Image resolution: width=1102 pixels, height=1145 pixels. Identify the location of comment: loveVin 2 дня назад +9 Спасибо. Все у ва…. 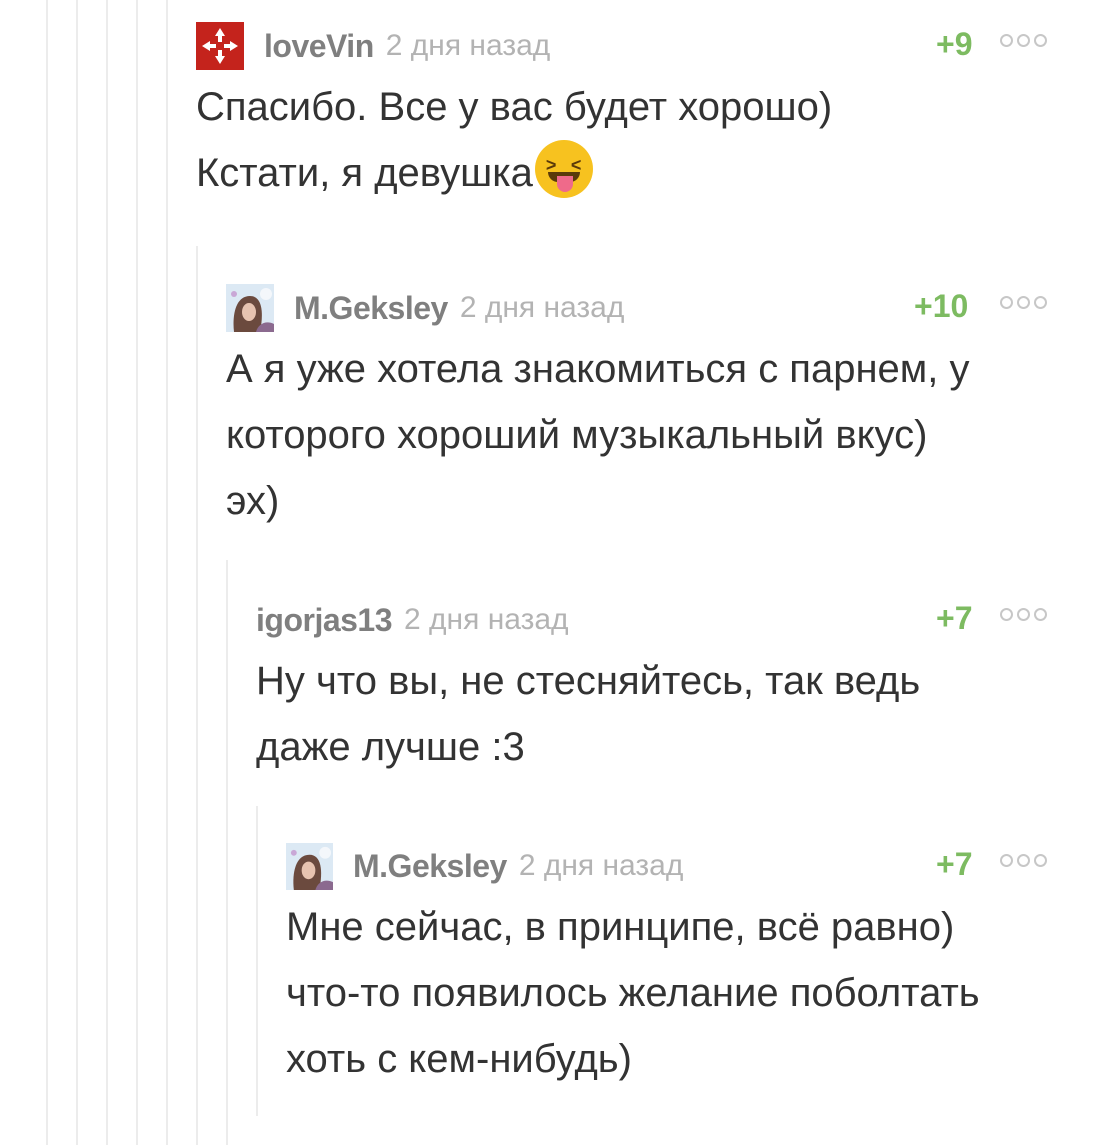
(631, 124).